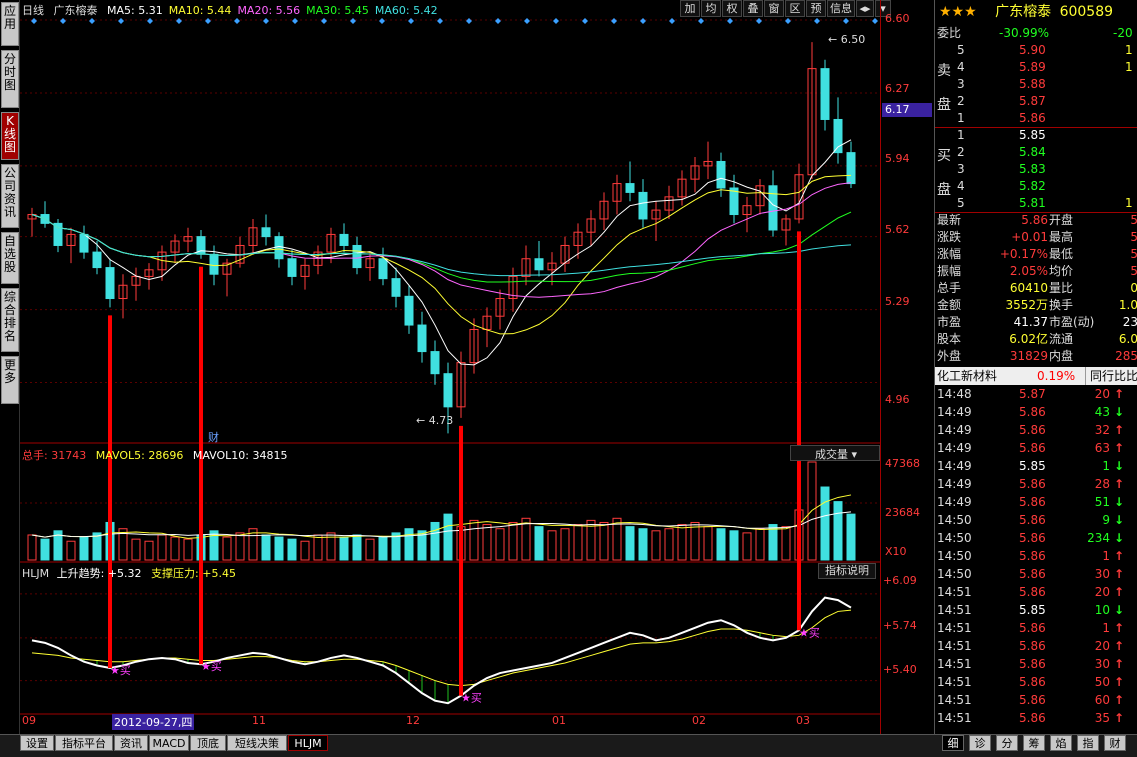 This screenshot has width=1137, height=757. Describe the element at coordinates (193, 573) in the screenshot. I see `support-value: 支撑压力: +5.45` at that location.